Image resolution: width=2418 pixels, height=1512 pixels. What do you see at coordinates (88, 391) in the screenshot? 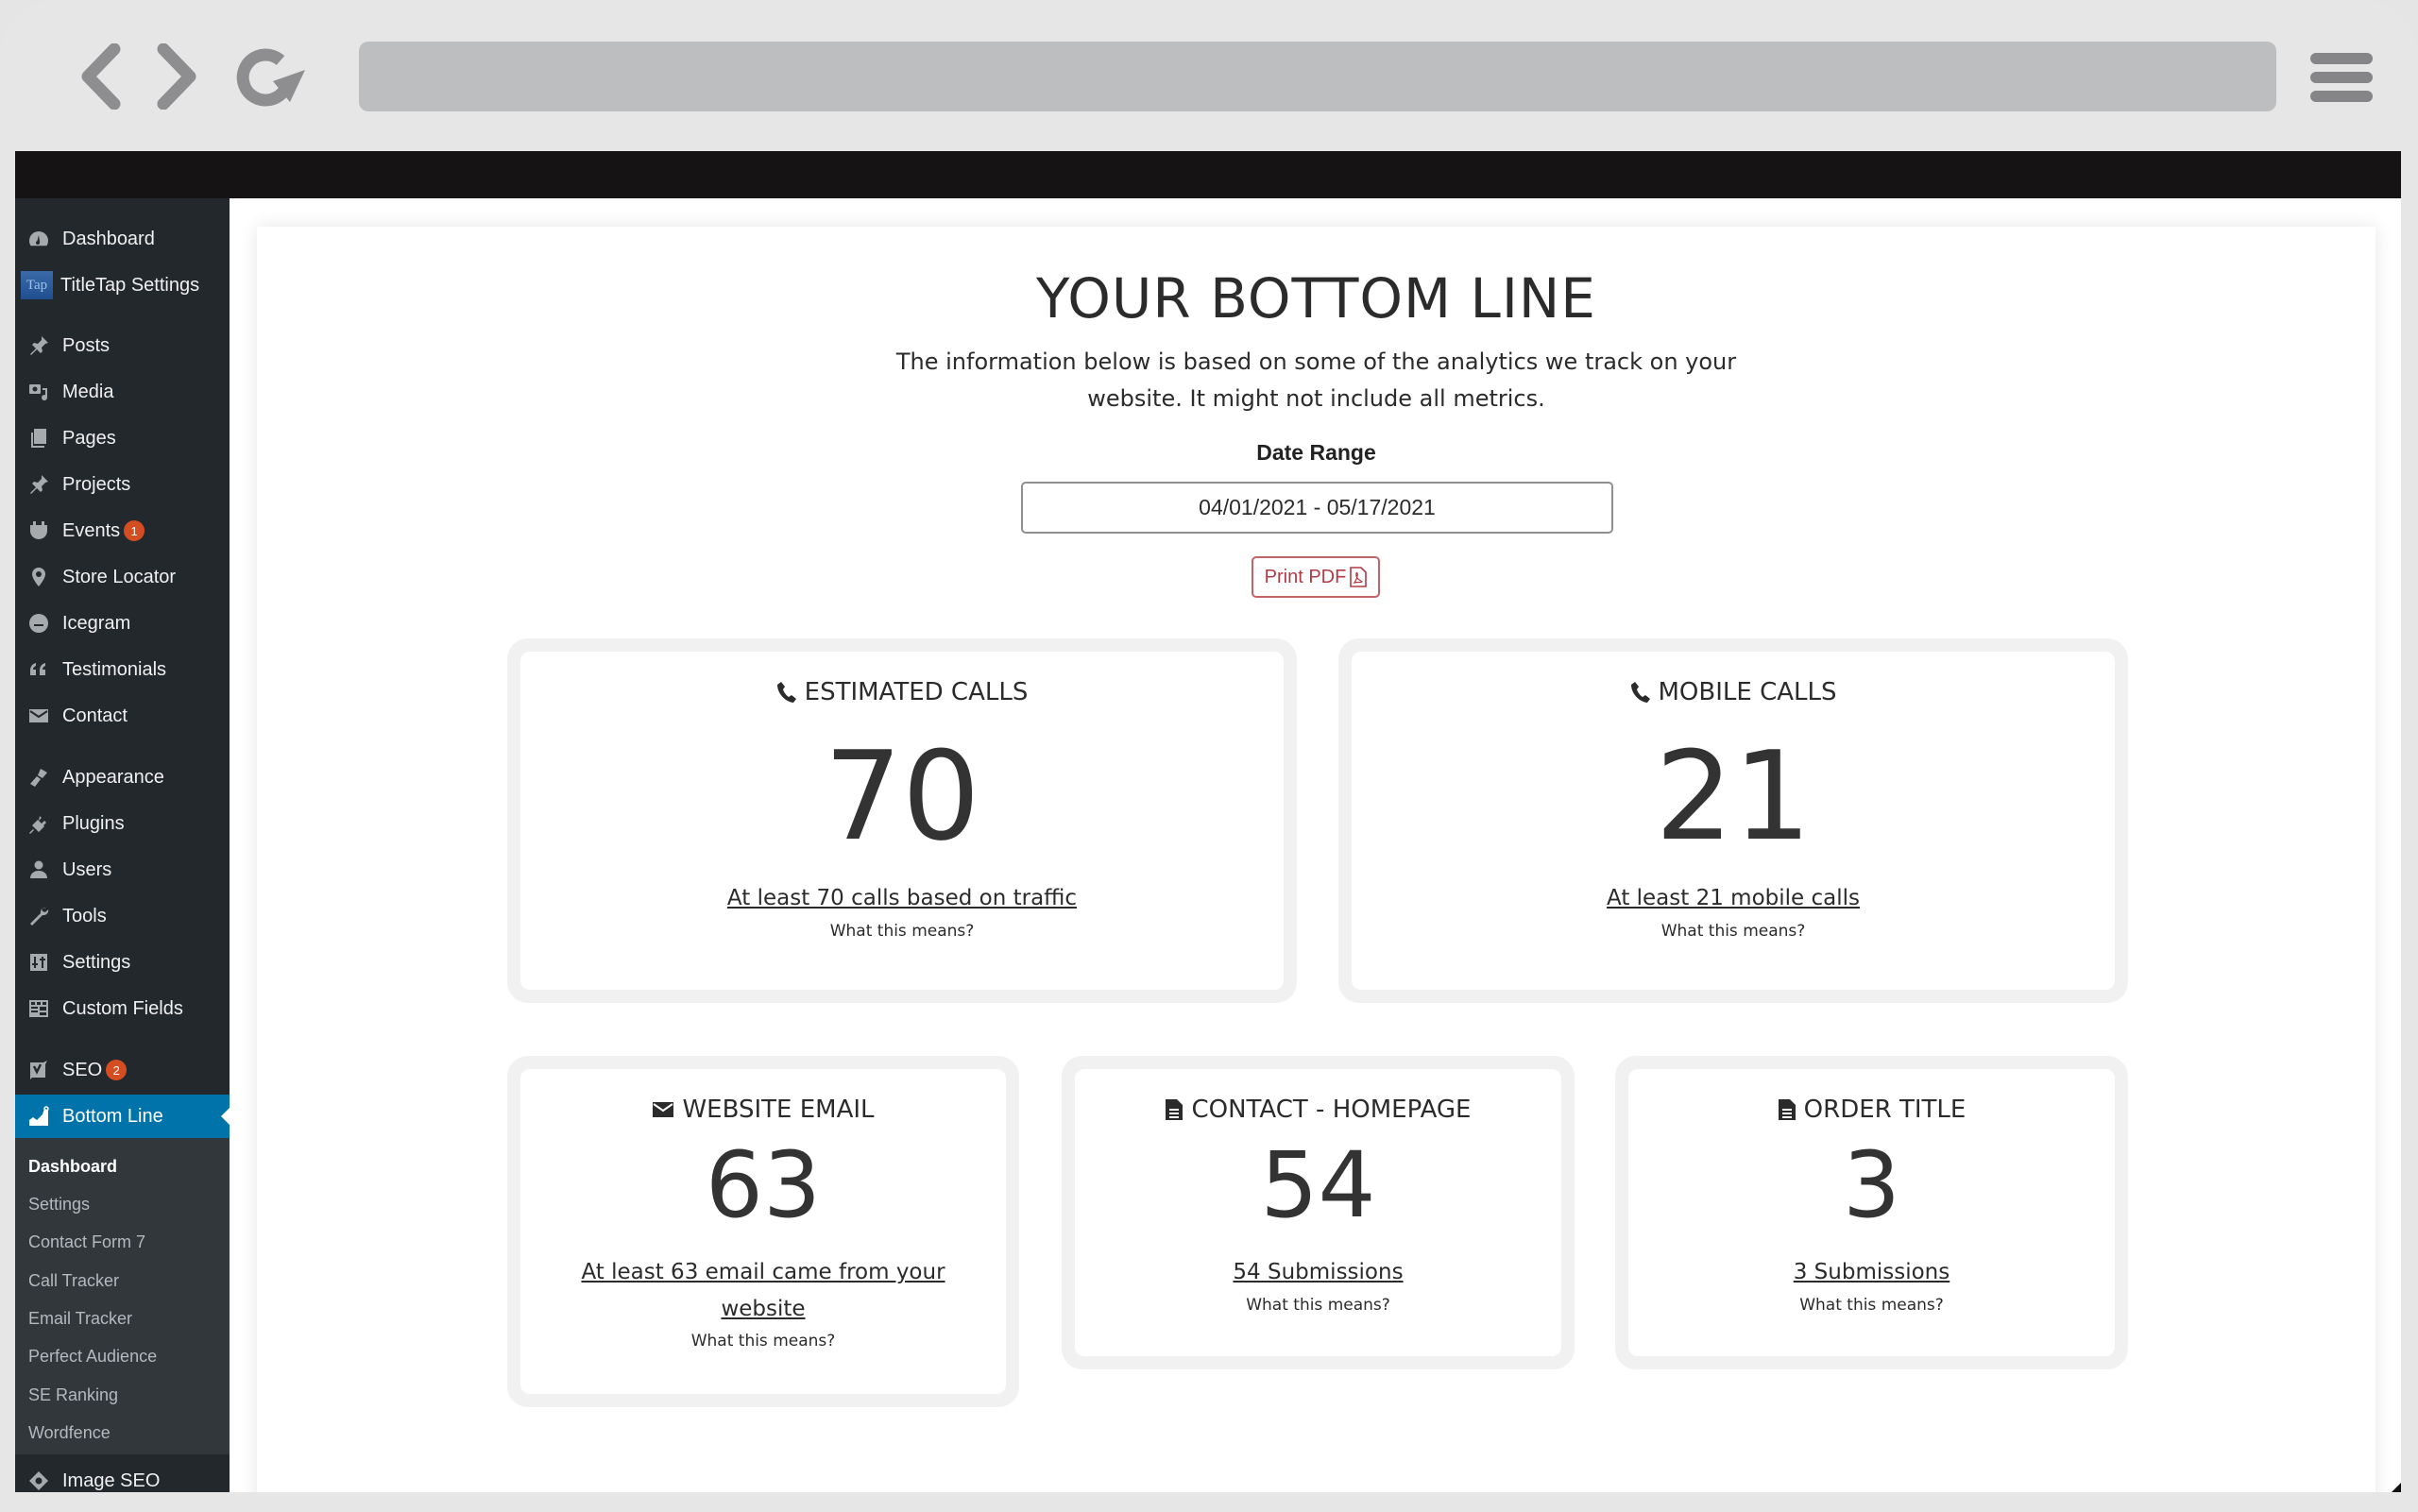
I see `sidebar-item-label: Media` at bounding box center [88, 391].